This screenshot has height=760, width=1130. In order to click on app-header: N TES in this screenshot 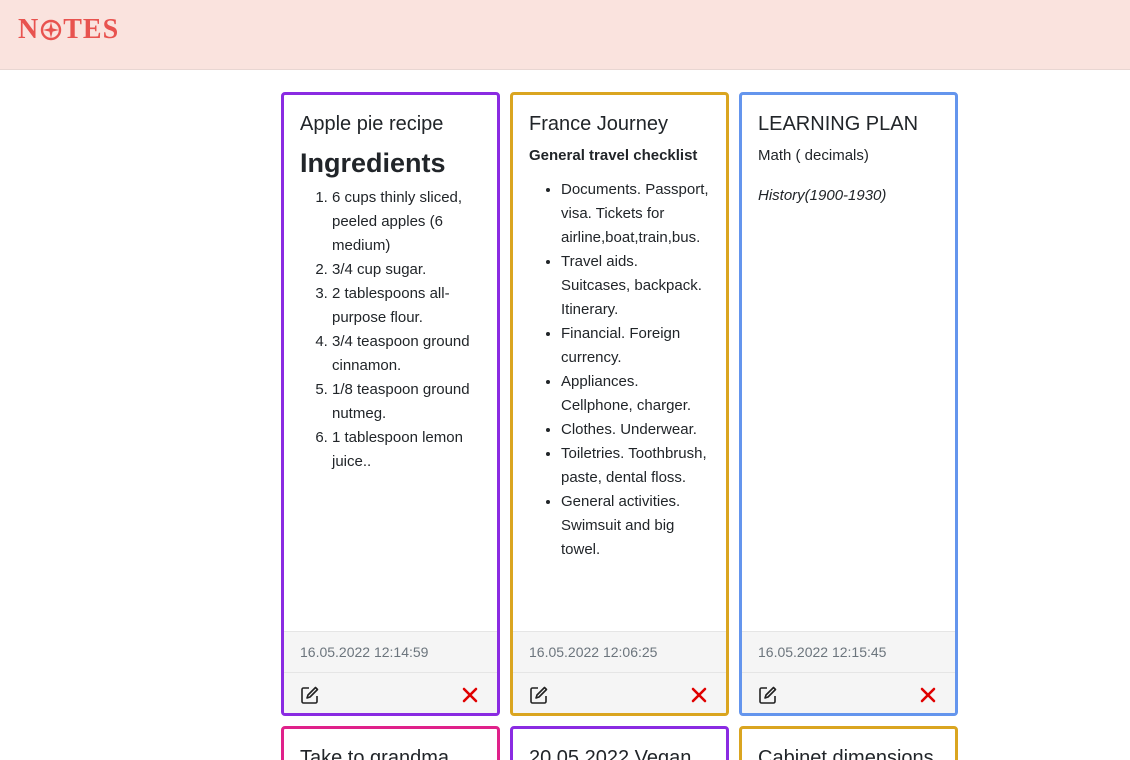, I will do `click(565, 35)`.